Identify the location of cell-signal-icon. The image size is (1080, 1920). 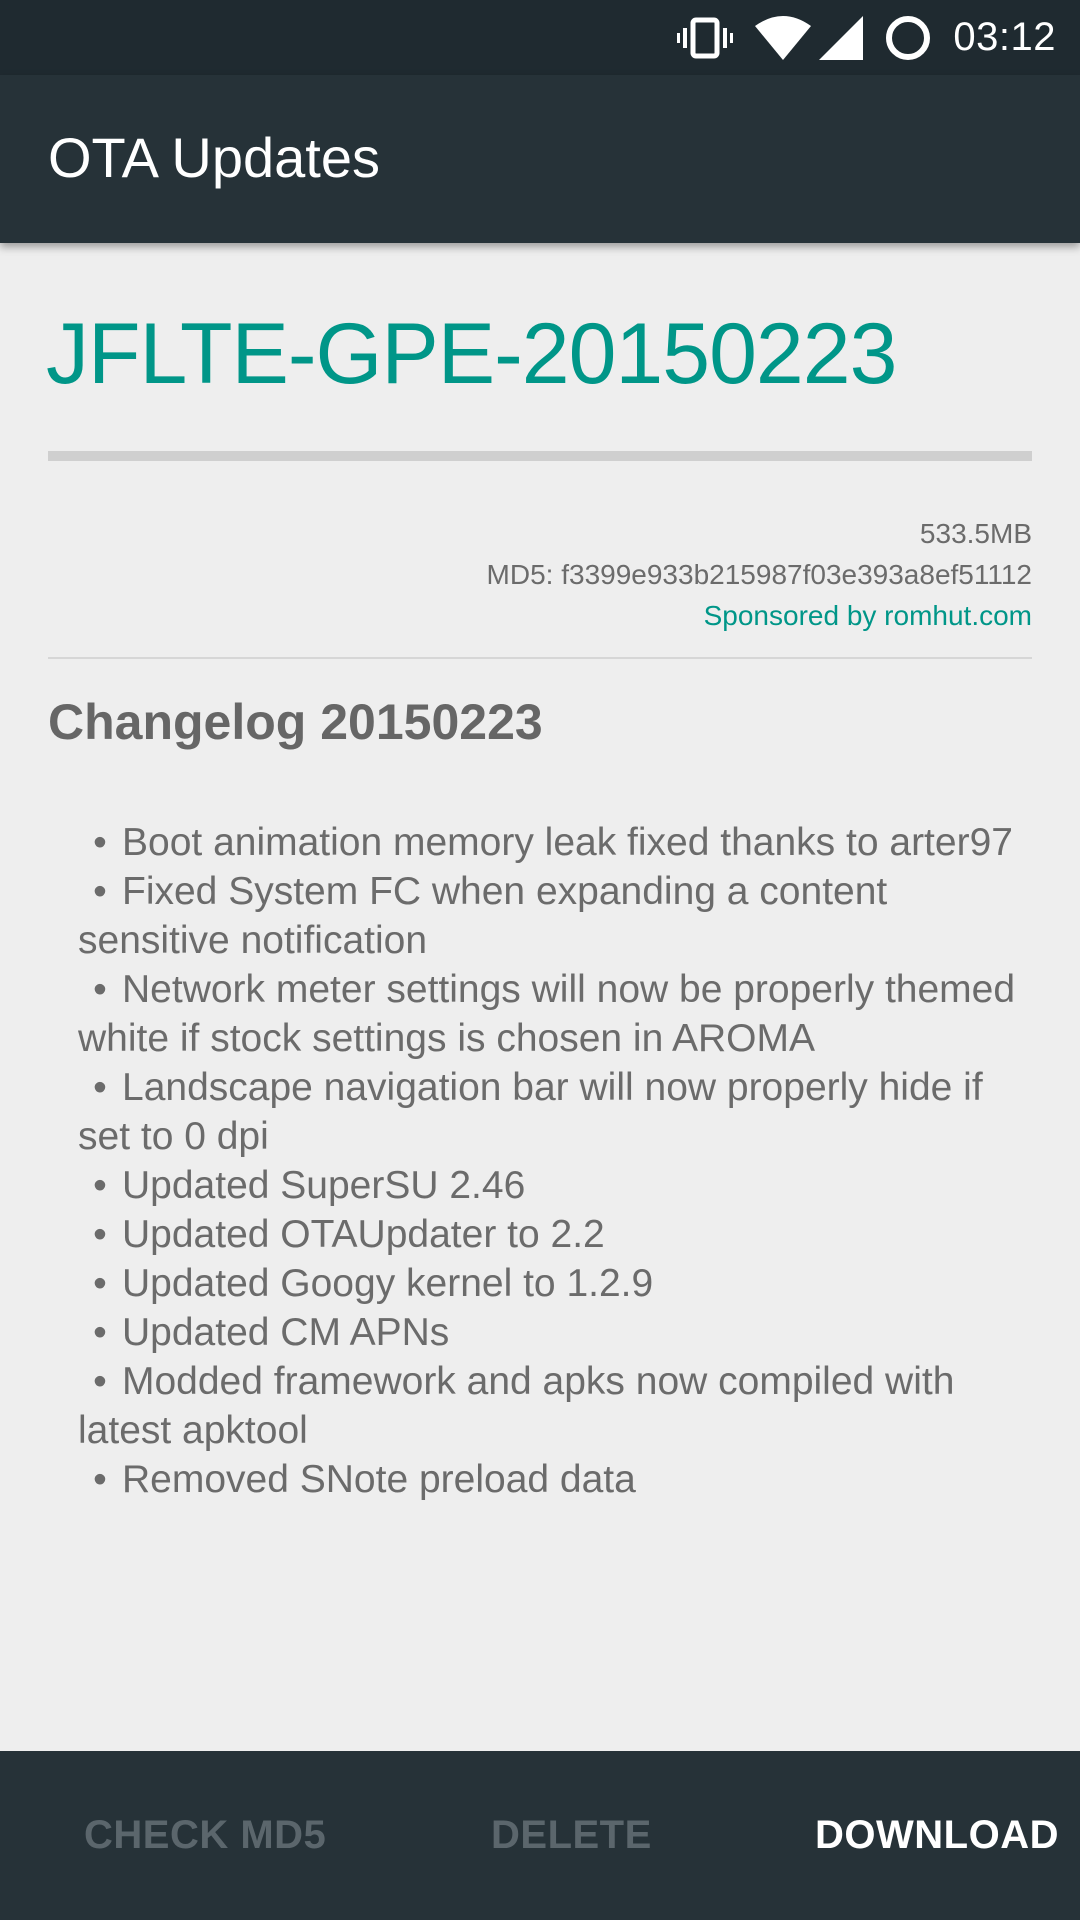
(841, 37).